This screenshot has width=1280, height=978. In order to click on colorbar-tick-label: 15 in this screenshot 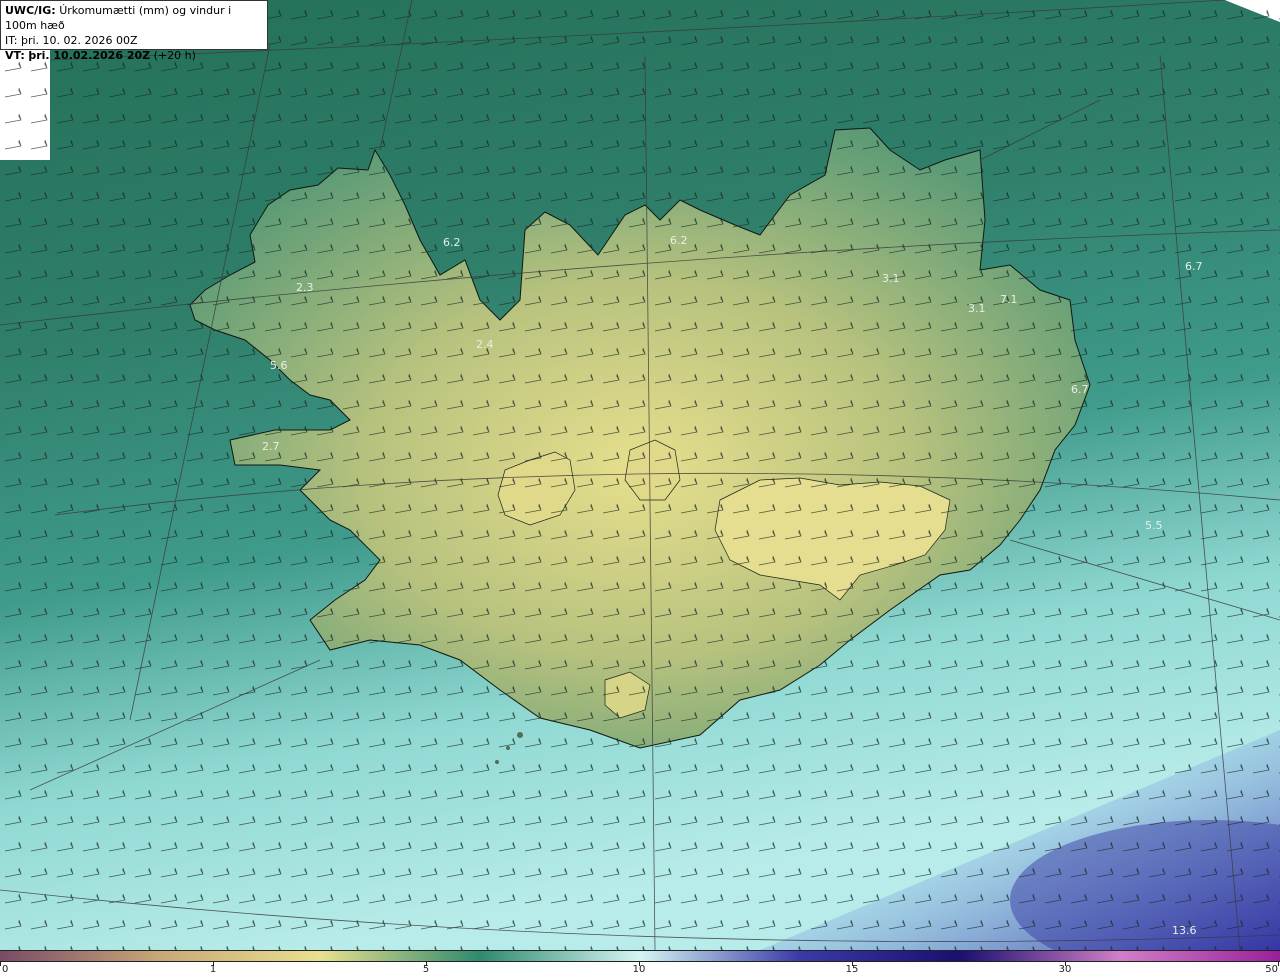, I will do `click(852, 969)`.